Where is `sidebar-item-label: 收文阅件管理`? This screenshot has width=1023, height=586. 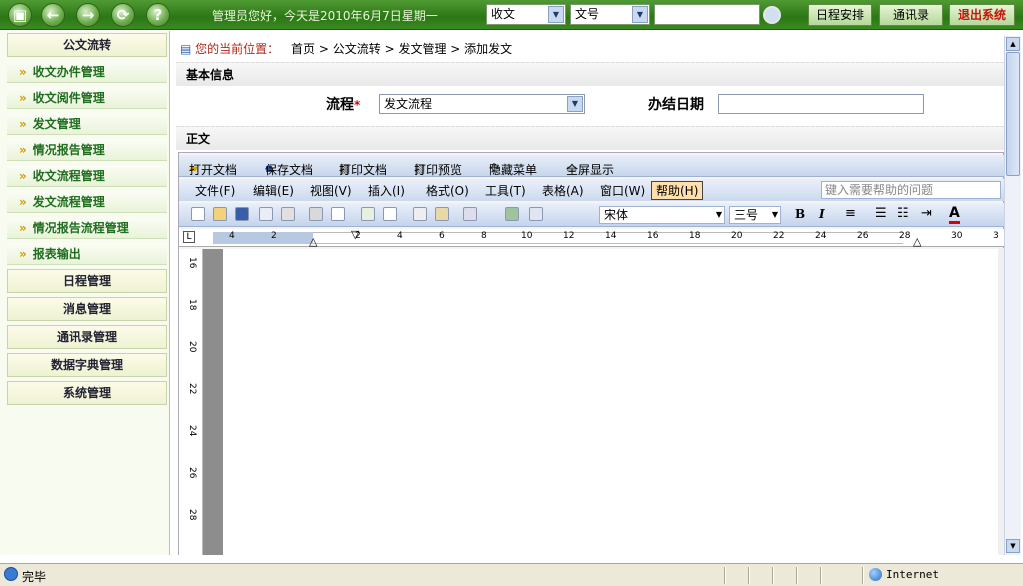
sidebar-item-label: 收文阅件管理 is located at coordinates (68, 98).